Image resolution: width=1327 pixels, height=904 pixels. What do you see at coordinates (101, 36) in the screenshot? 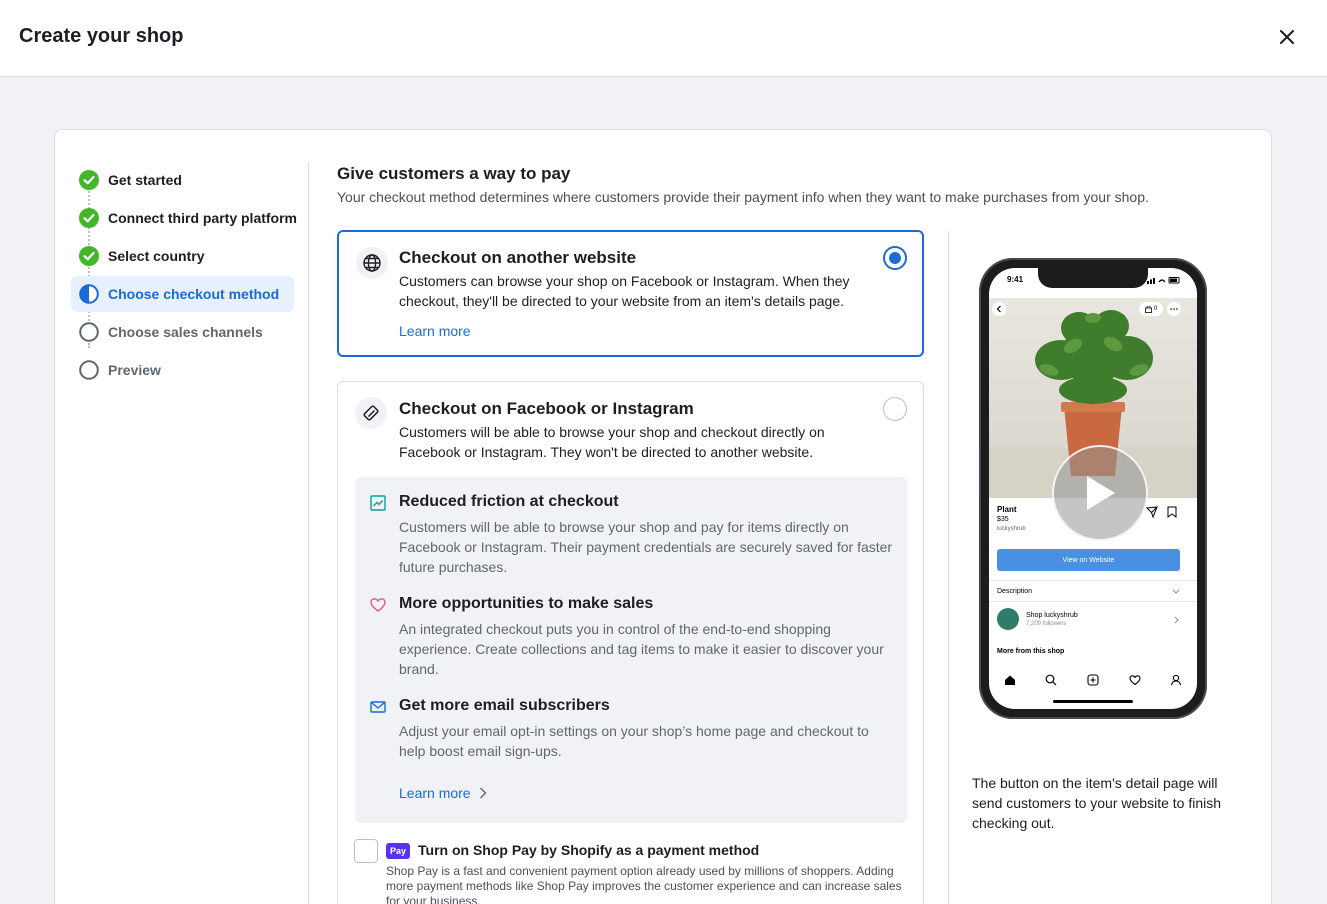
I see `dialog-title: Create your shop` at bounding box center [101, 36].